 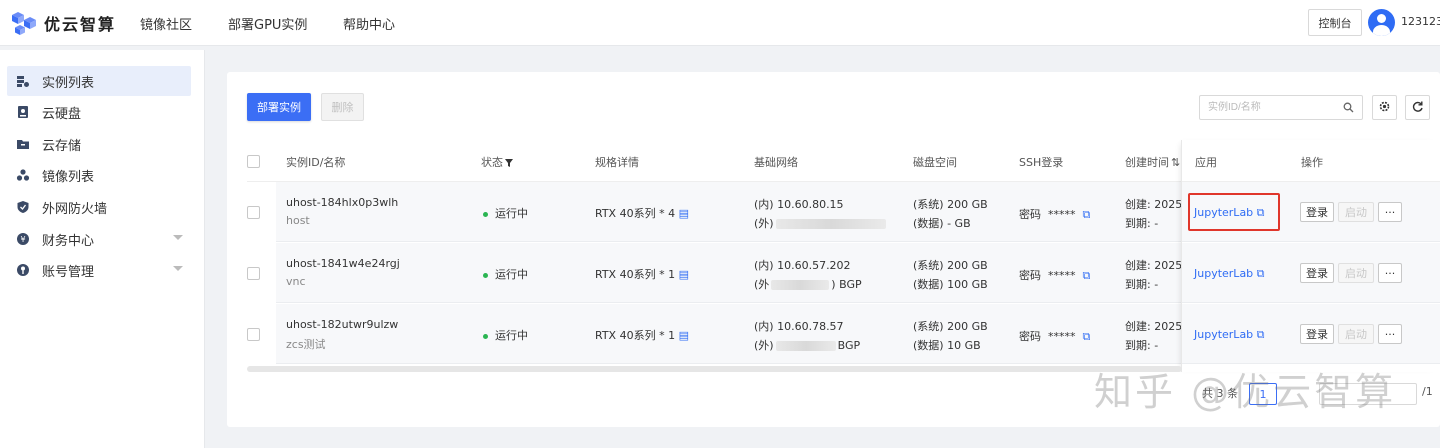 I want to click on nav-deploy-gpu: 部署GPU实例, so click(x=267, y=23).